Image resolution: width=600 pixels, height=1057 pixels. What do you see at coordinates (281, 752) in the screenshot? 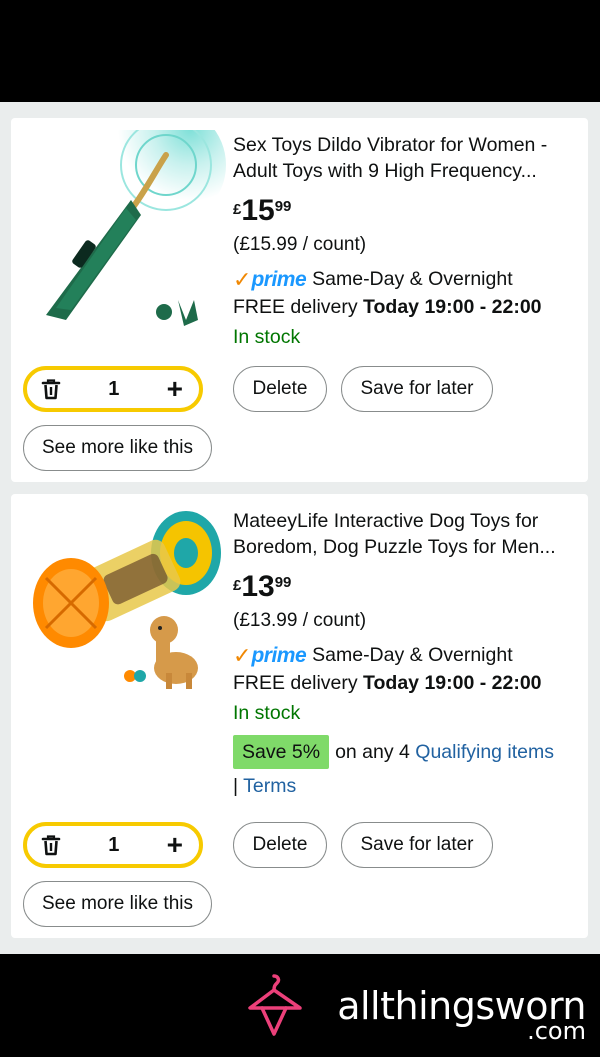
I see `save-badge: Save 5%` at bounding box center [281, 752].